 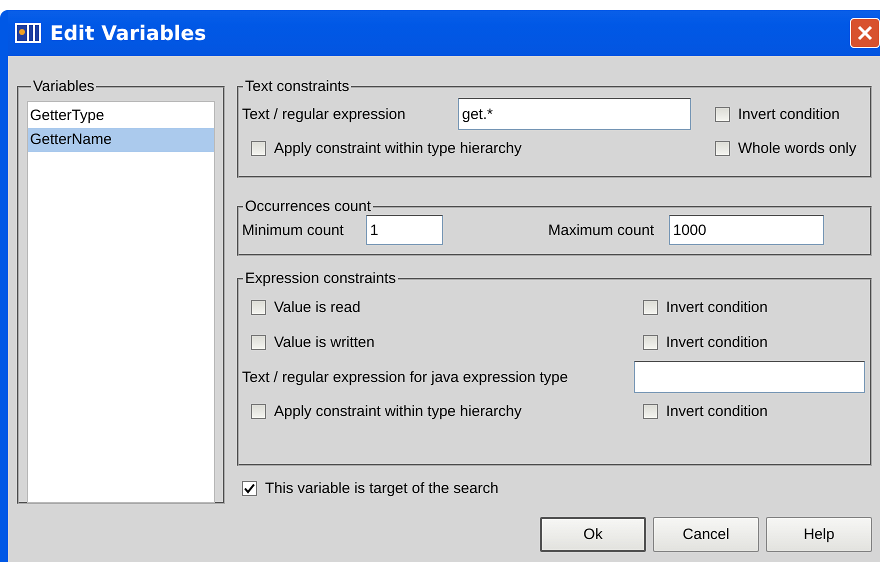 What do you see at coordinates (405, 377) in the screenshot?
I see `field-label: Text / regular expression for java expression type` at bounding box center [405, 377].